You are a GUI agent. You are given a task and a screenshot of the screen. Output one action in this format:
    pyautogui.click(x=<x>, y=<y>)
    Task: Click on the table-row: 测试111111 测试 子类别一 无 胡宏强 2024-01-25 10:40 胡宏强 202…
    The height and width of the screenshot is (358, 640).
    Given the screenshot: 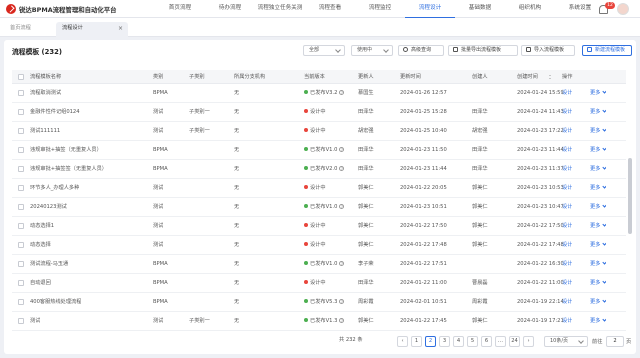 What is the action you would take?
    pyautogui.click(x=319, y=131)
    